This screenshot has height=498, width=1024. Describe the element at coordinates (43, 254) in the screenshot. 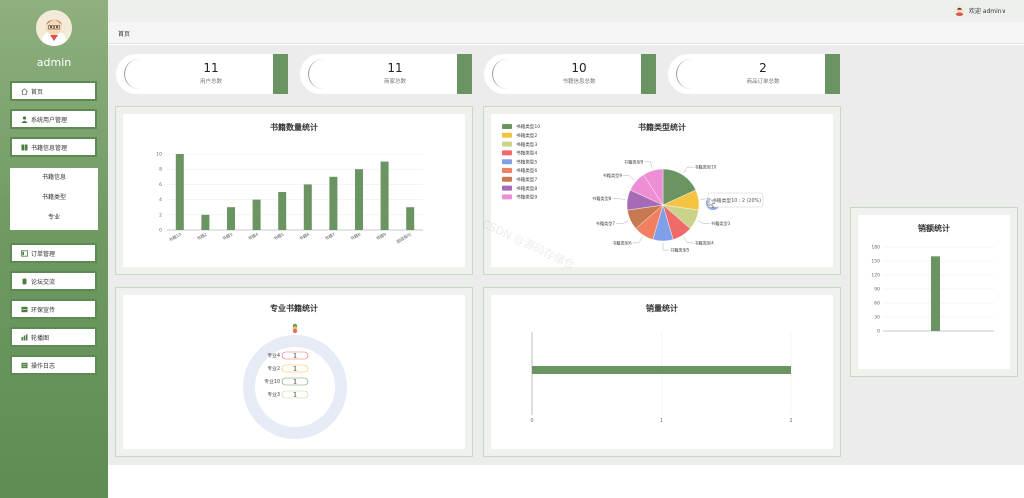

I see `menu-item-label: 订单管理` at that location.